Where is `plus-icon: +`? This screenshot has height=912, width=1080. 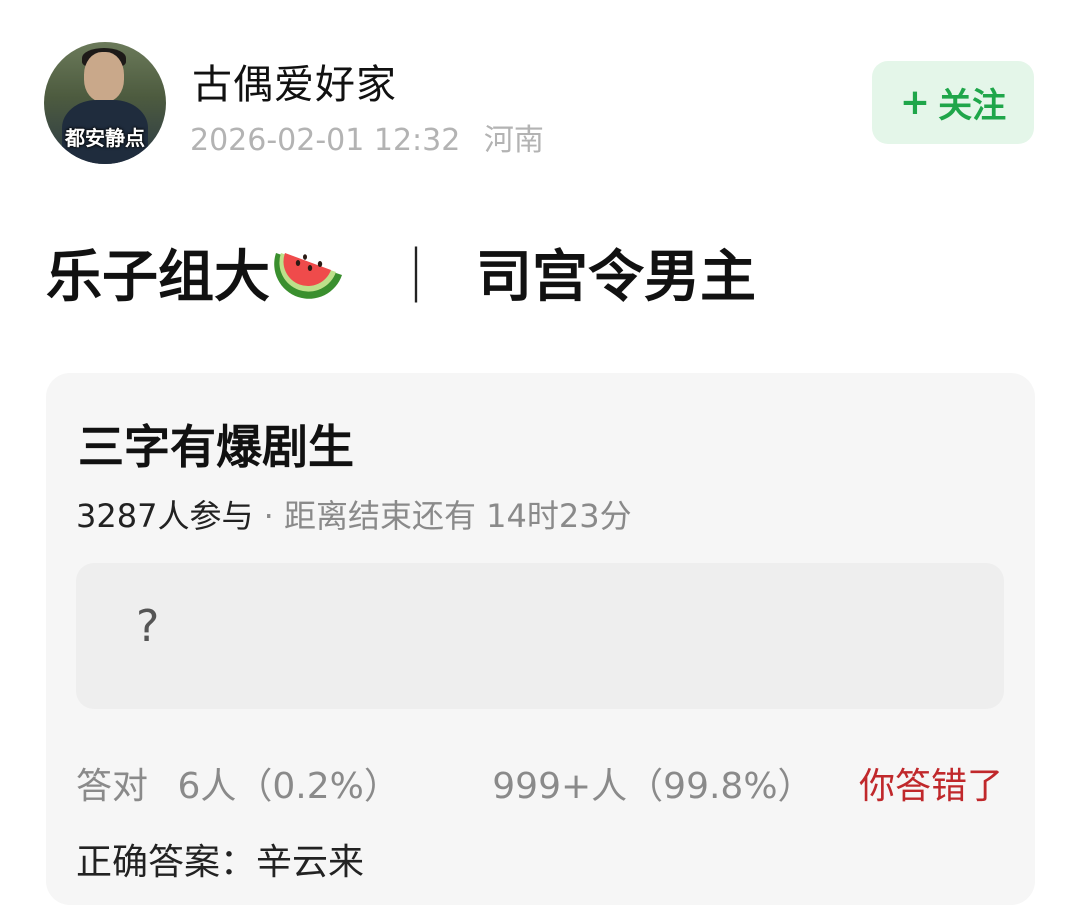 plus-icon: + is located at coordinates (915, 102).